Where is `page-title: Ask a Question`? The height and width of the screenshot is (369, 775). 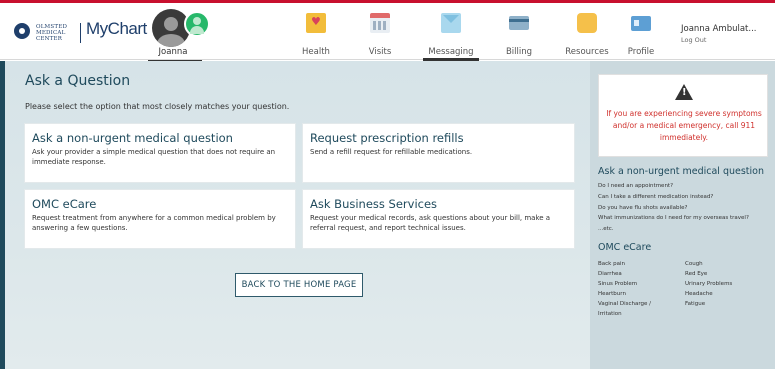
page-title: Ask a Question is located at coordinates (78, 81).